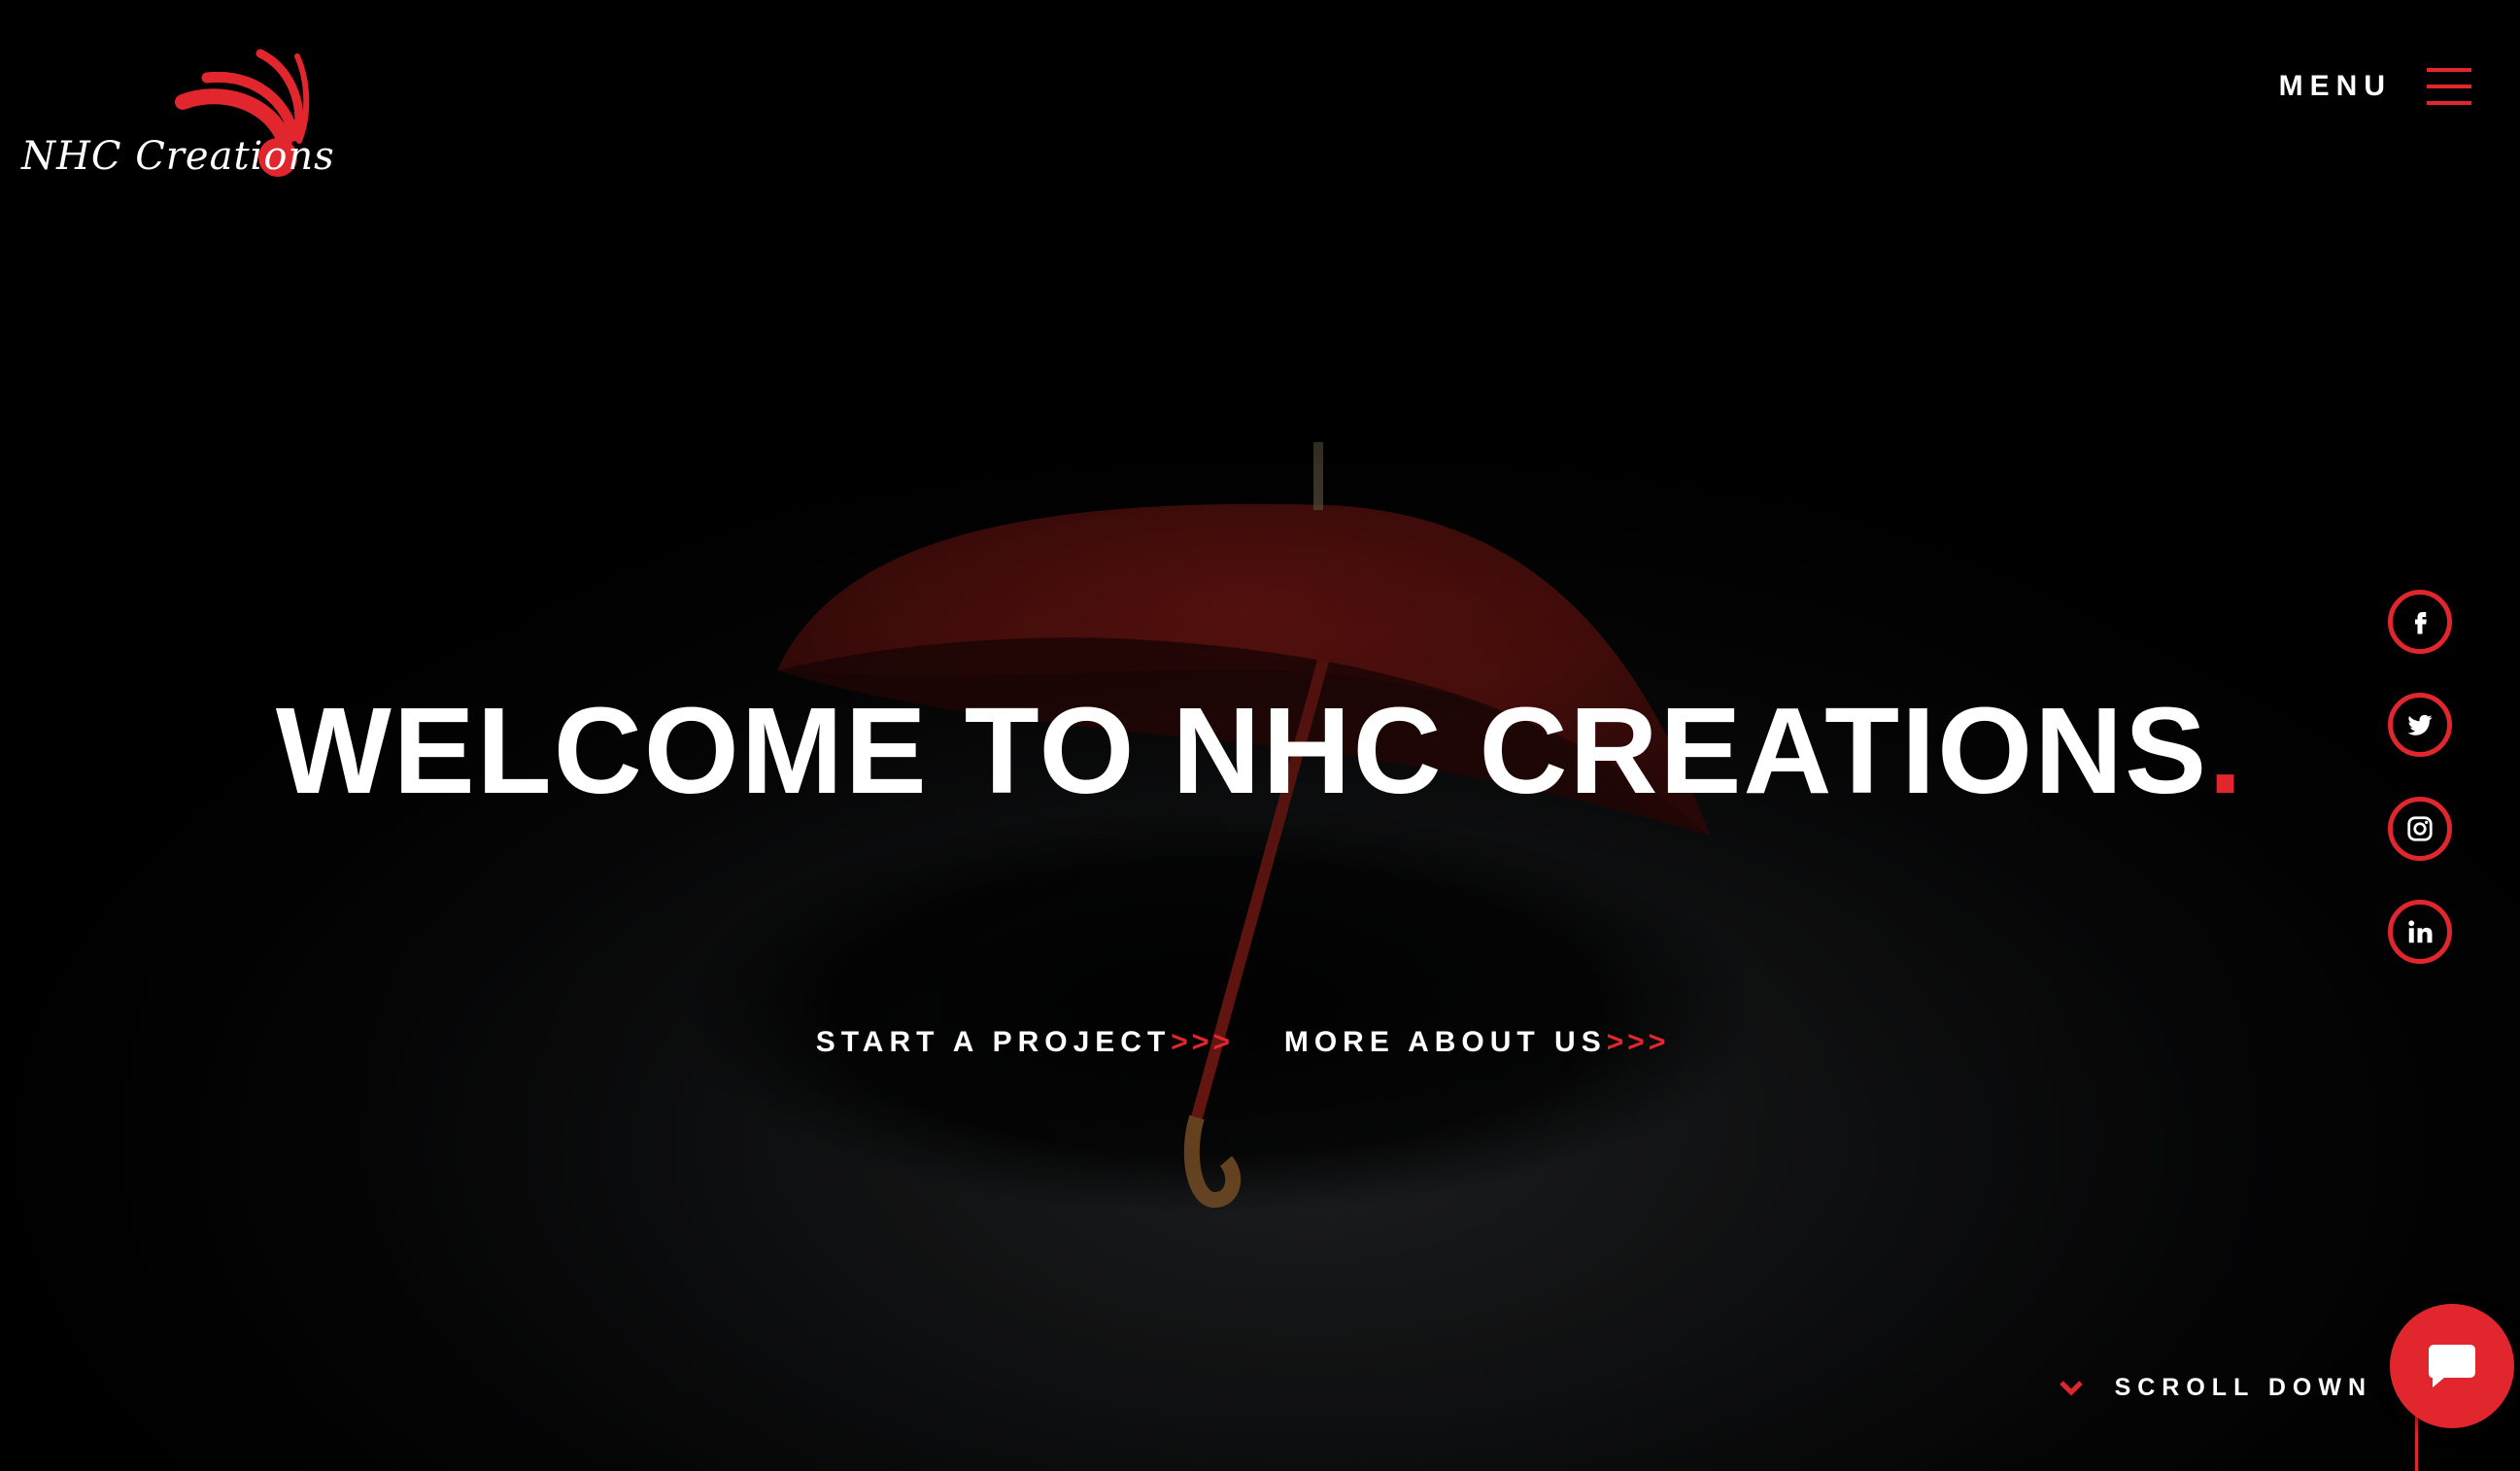 This screenshot has width=2520, height=1471. Describe the element at coordinates (2071, 1388) in the screenshot. I see `chevron-down-icon` at that location.